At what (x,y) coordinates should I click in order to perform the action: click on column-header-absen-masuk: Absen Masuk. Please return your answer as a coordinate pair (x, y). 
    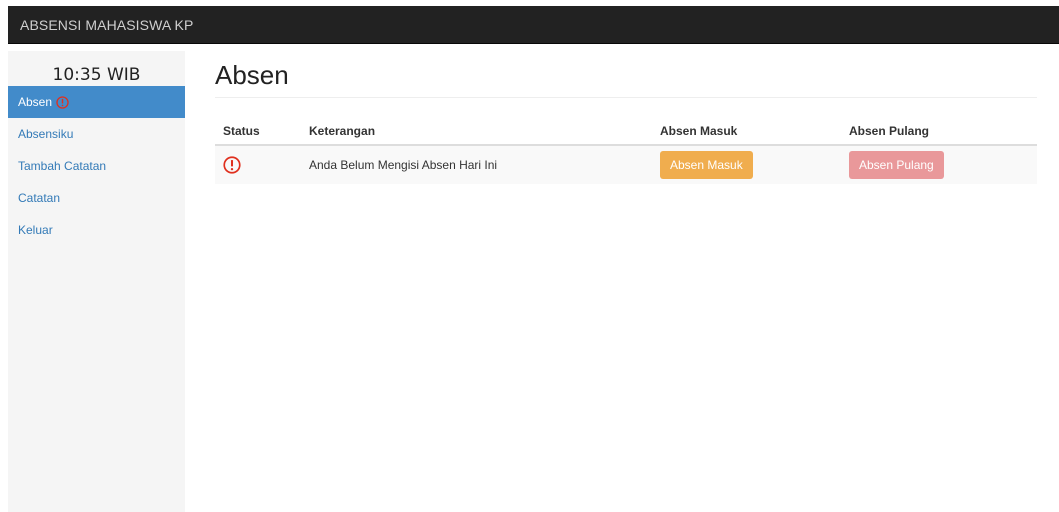
    Looking at the image, I should click on (746, 131).